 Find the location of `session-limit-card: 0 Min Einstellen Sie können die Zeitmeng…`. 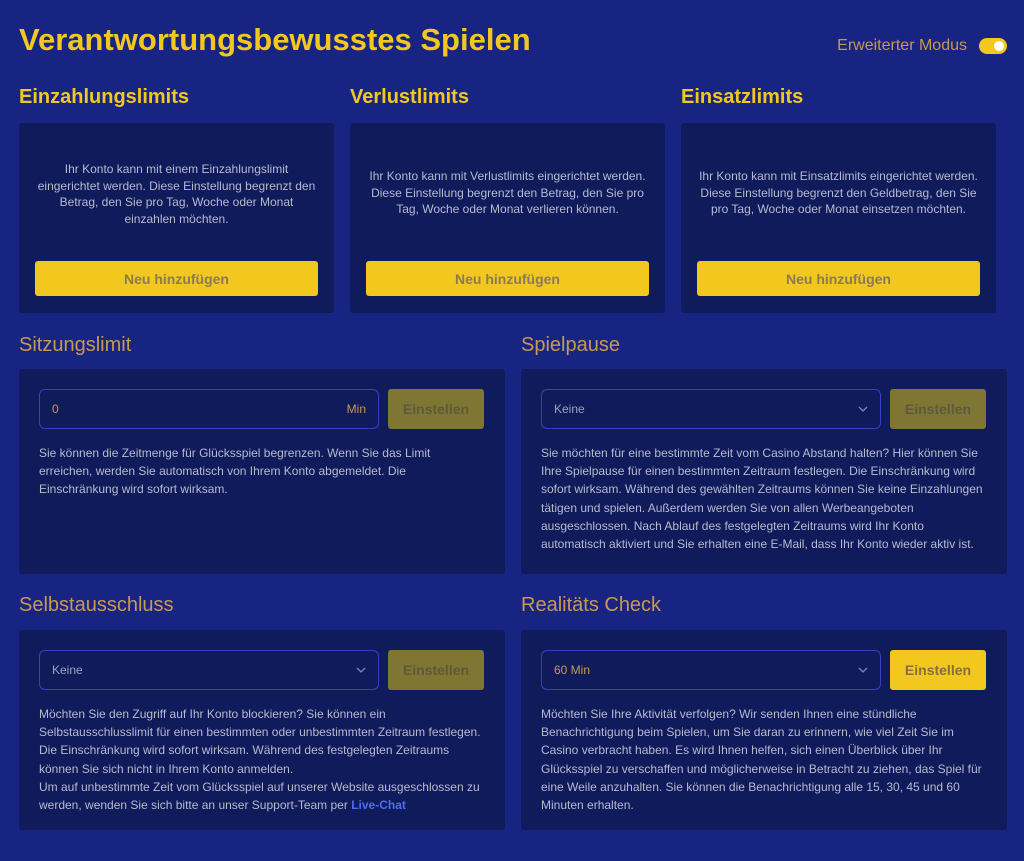

session-limit-card: 0 Min Einstellen Sie können die Zeitmeng… is located at coordinates (262, 471).